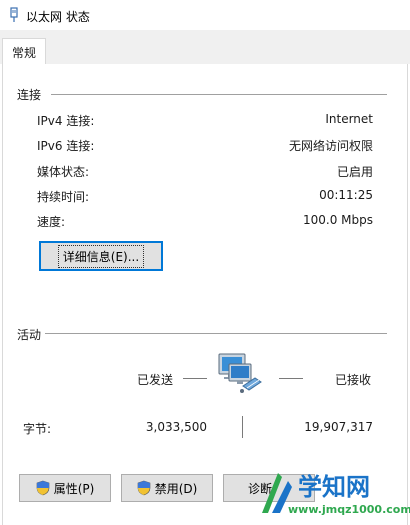  I want to click on properties-button: 属性(P), so click(65, 488).